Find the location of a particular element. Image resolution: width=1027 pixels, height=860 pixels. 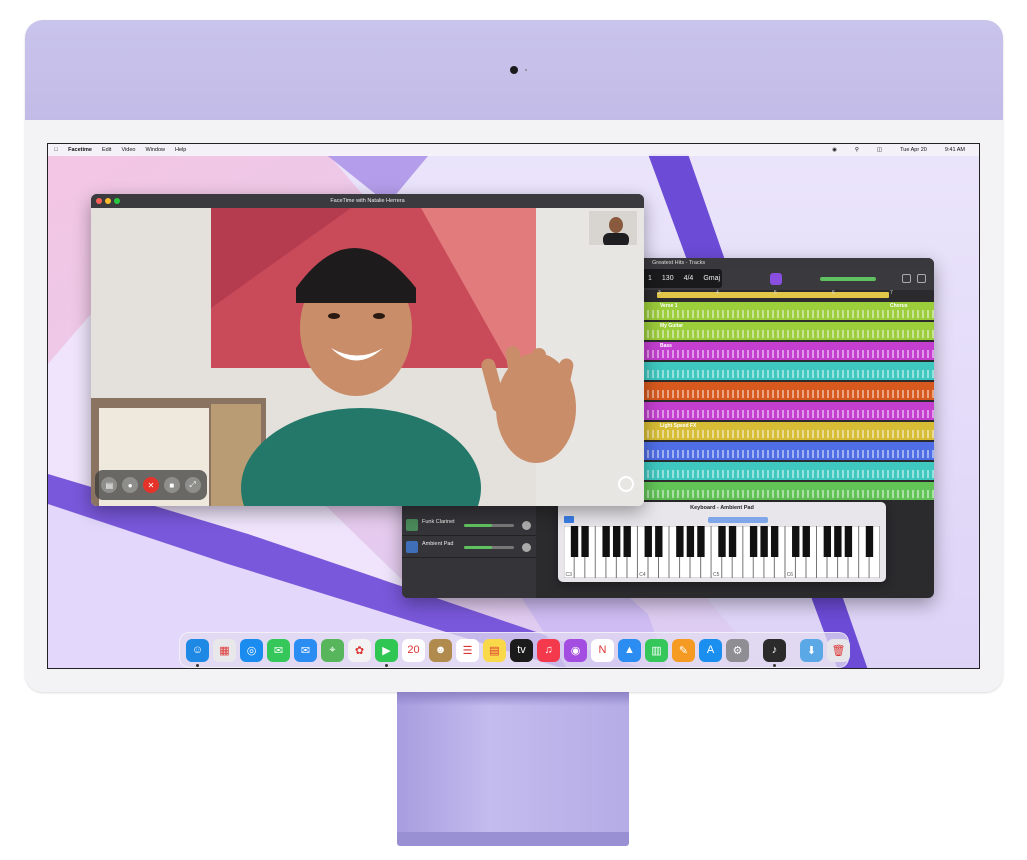

downloads-folder-icon: ⬇ is located at coordinates (811, 650).